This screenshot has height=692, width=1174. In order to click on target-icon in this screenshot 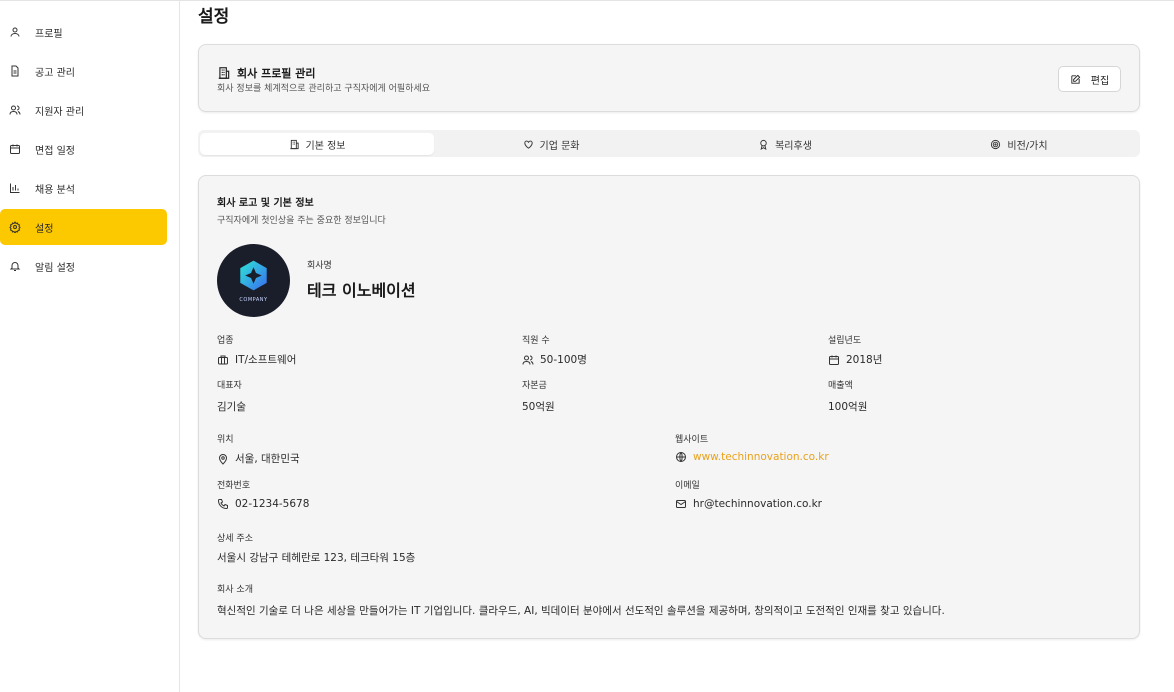, I will do `click(996, 144)`.